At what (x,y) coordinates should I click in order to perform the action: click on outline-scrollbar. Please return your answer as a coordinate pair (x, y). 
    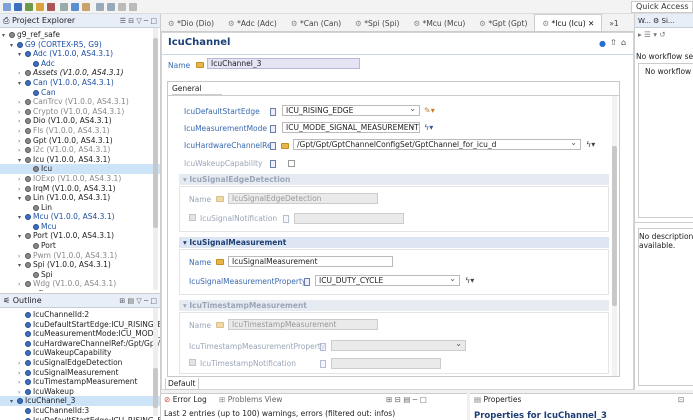
    Looking at the image, I should click on (155, 362).